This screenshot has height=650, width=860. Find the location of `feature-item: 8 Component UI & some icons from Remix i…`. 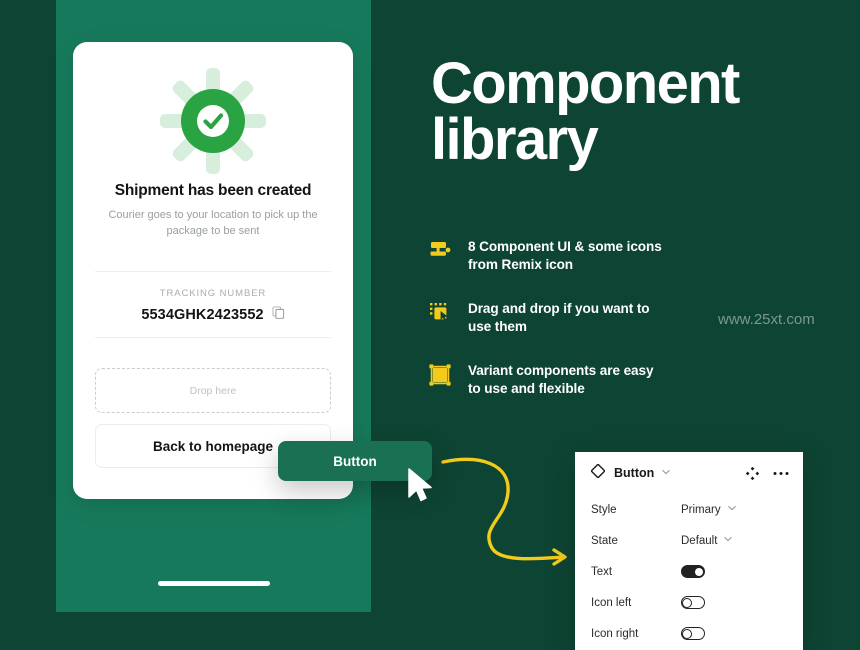

feature-item: 8 Component UI & some icons from Remix i… is located at coordinates (578, 256).